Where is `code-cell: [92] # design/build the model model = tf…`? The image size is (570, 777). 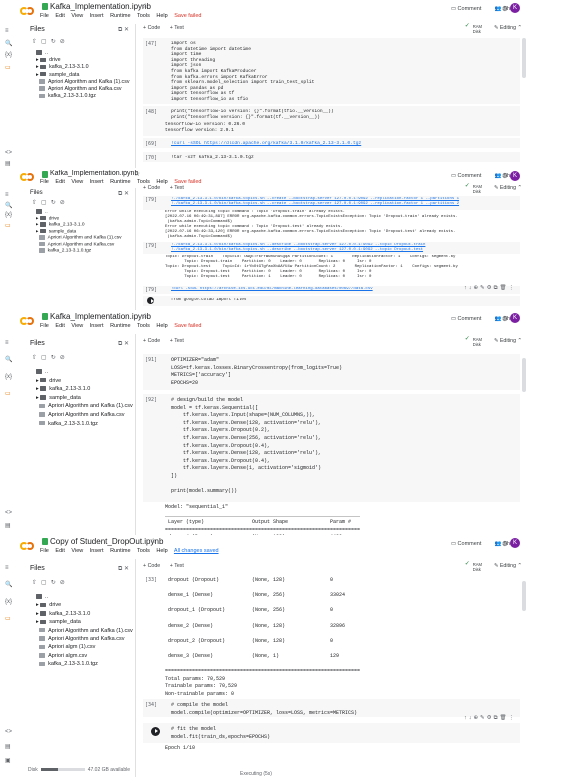 code-cell: [92] # design/build the model model = tf… is located at coordinates (331, 448).